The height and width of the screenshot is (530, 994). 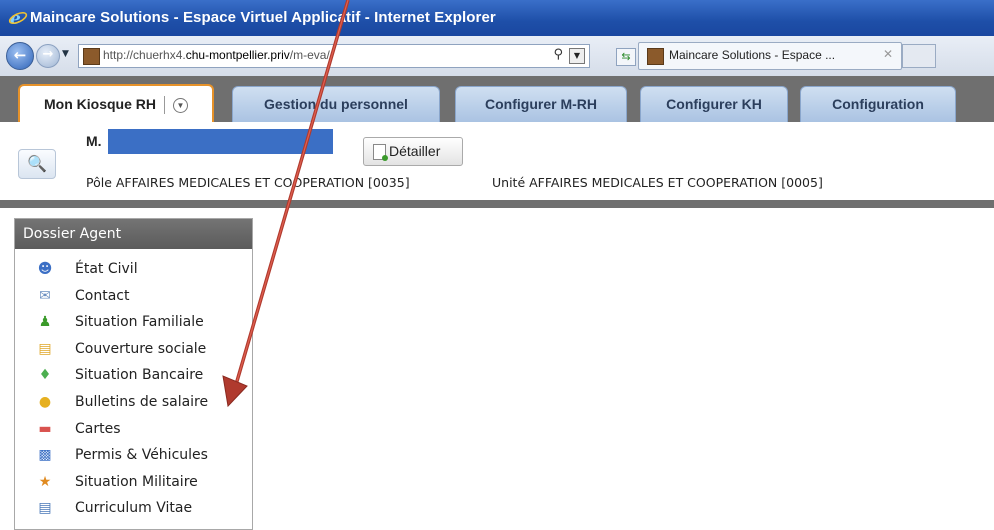 I want to click on tab-divider, so click(x=164, y=105).